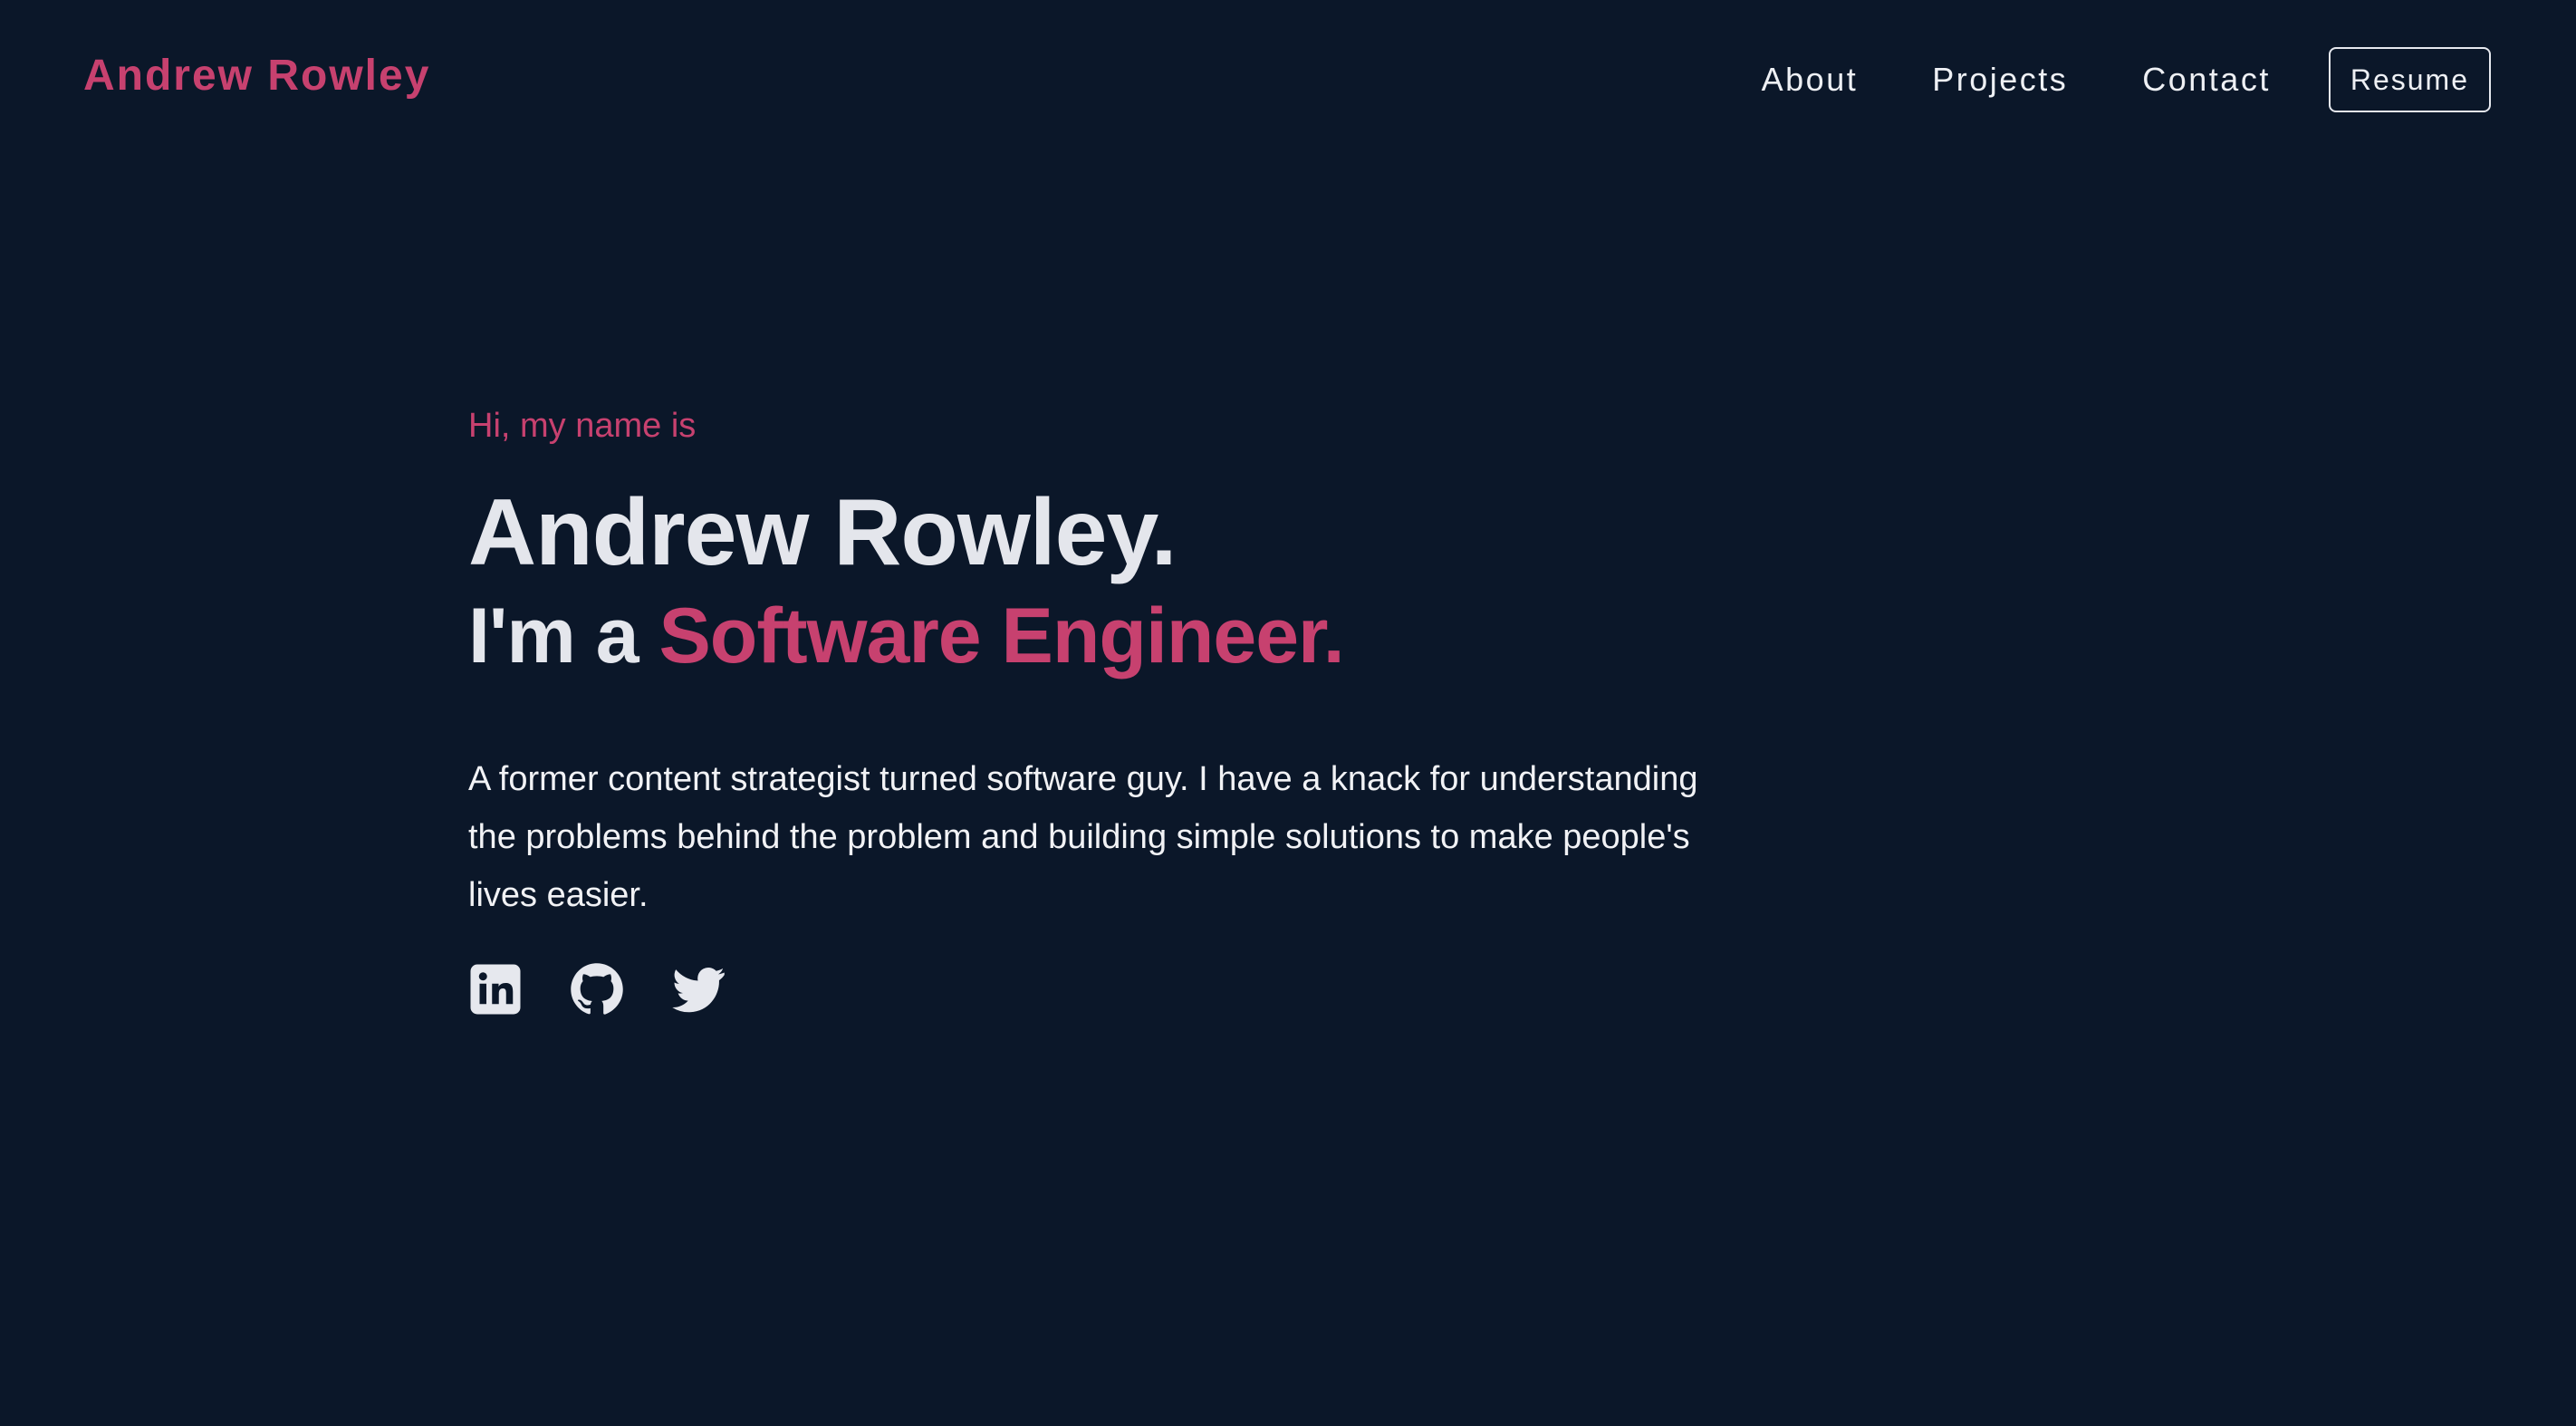  I want to click on github-link, so click(597, 990).